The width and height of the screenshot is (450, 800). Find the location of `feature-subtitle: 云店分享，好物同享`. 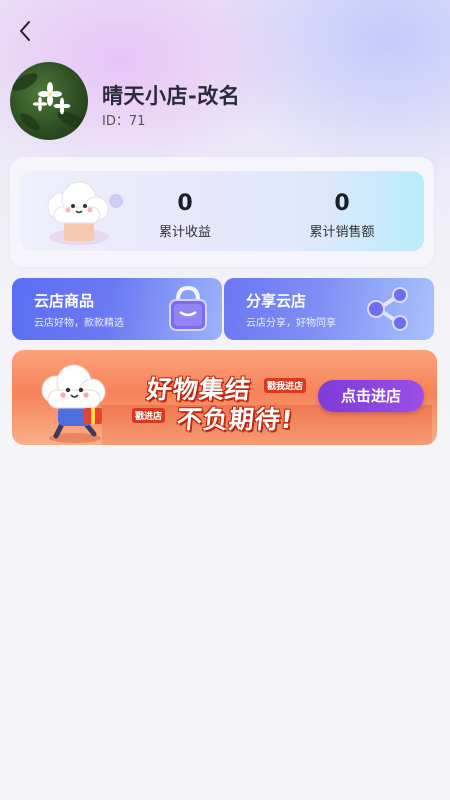

feature-subtitle: 云店分享，好物同享 is located at coordinates (291, 323).